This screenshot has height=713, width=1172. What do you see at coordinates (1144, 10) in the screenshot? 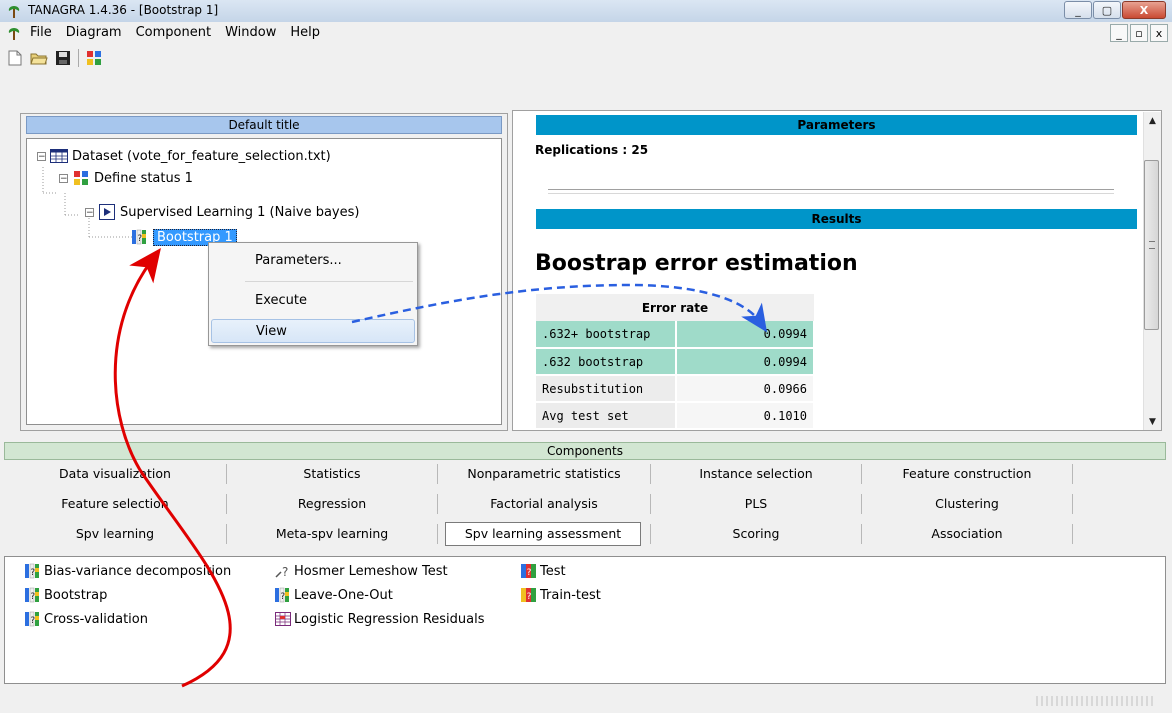
I see `close-button: X` at bounding box center [1144, 10].